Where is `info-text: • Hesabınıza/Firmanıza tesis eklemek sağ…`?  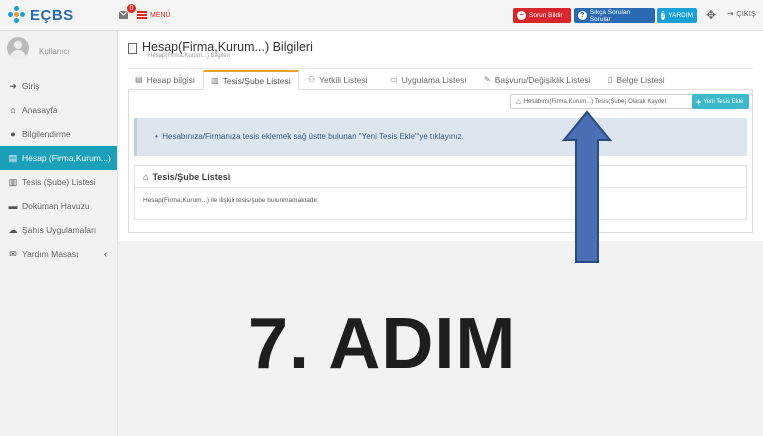 info-text: • Hesabınıza/Firmanıza tesis eklemek sağ… is located at coordinates (309, 136).